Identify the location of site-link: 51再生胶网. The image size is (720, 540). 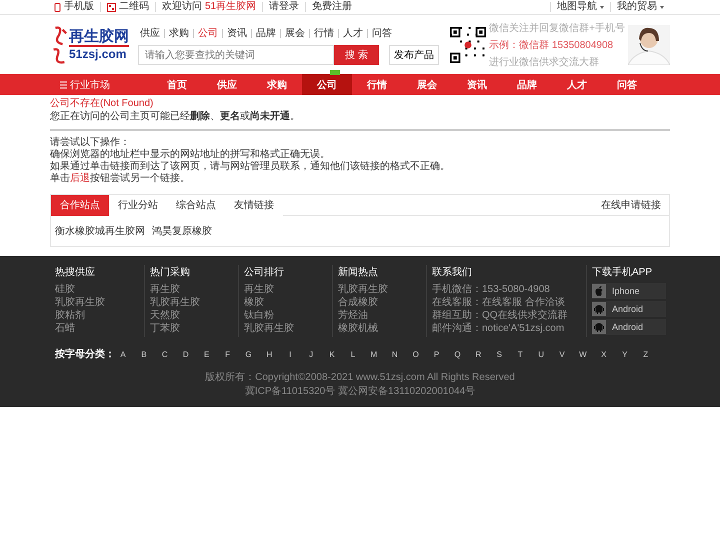
(230, 7).